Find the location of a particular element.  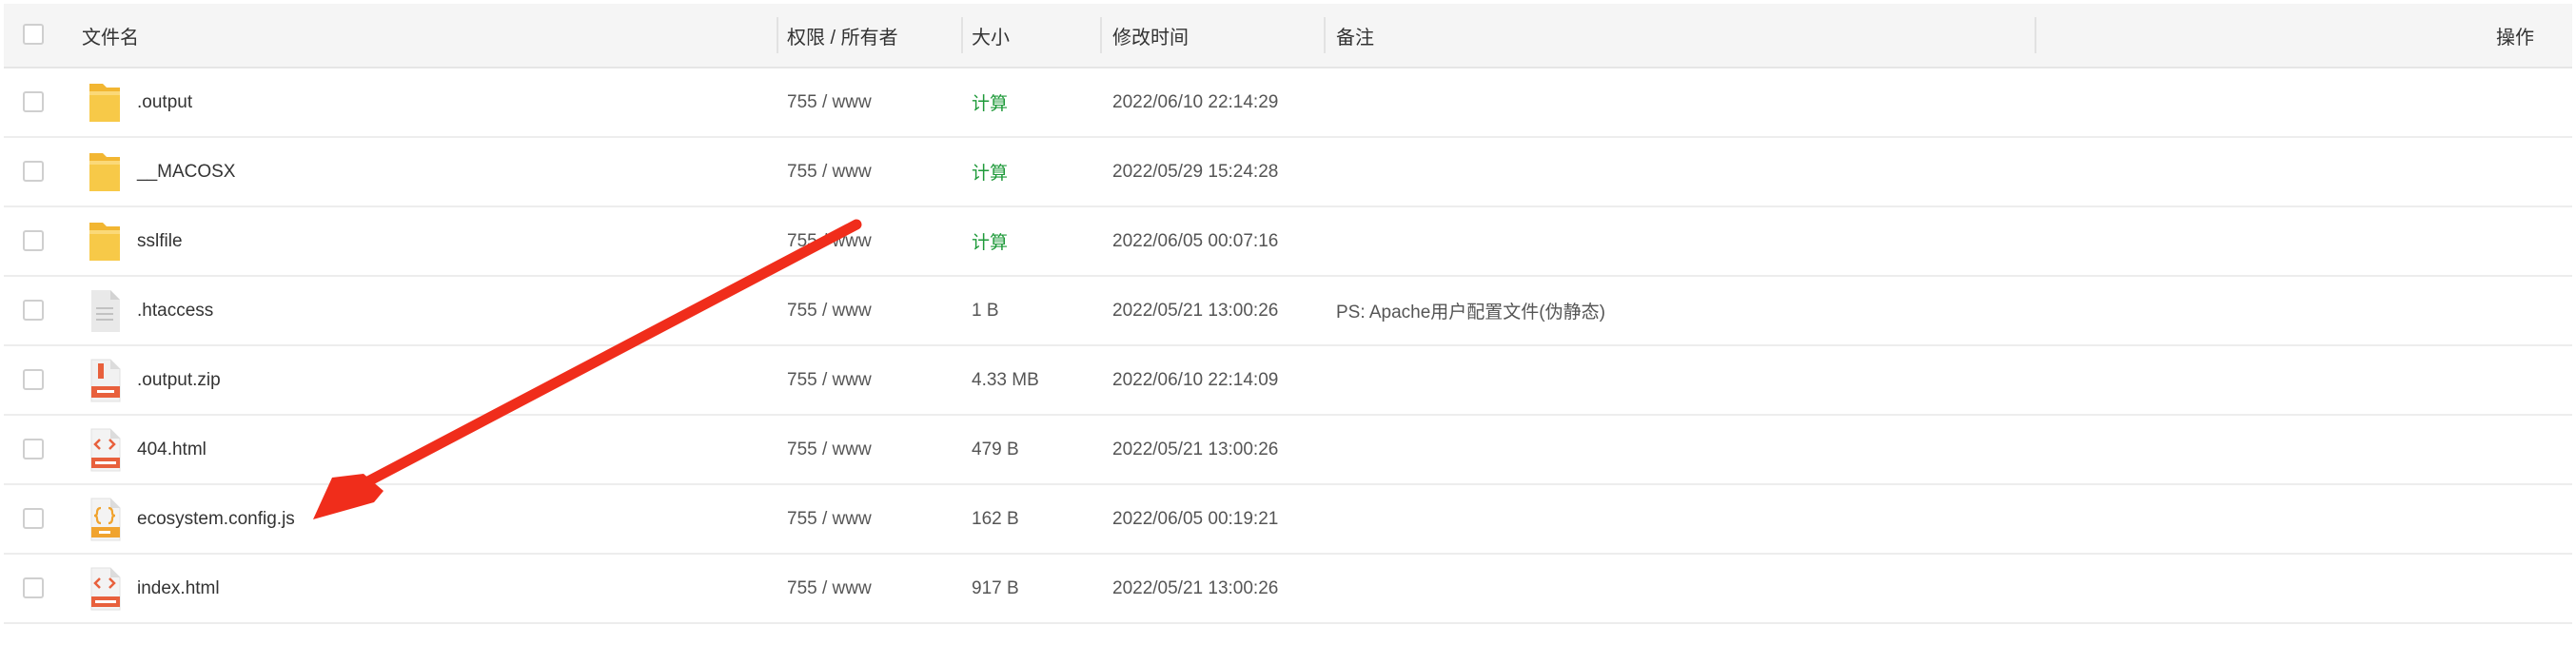

file-size: 479 B is located at coordinates (995, 449).